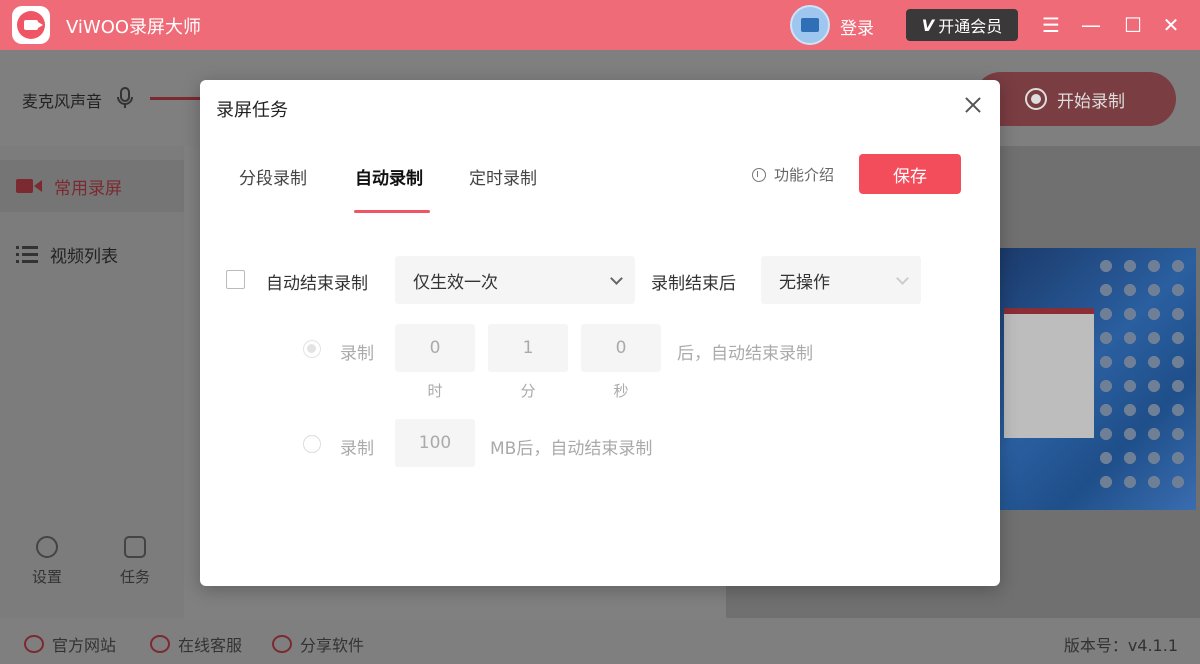  What do you see at coordinates (29, 186) in the screenshot?
I see `video-camera-icon` at bounding box center [29, 186].